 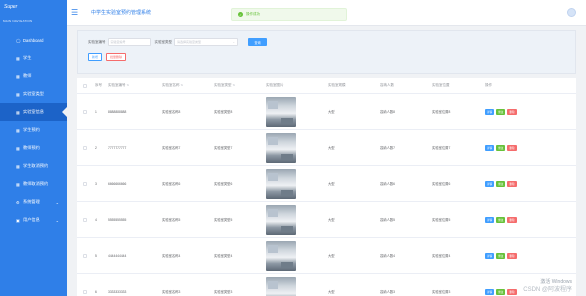 What do you see at coordinates (388, 112) in the screenshot?
I see `cell-capacity: 容纳人数8` at bounding box center [388, 112].